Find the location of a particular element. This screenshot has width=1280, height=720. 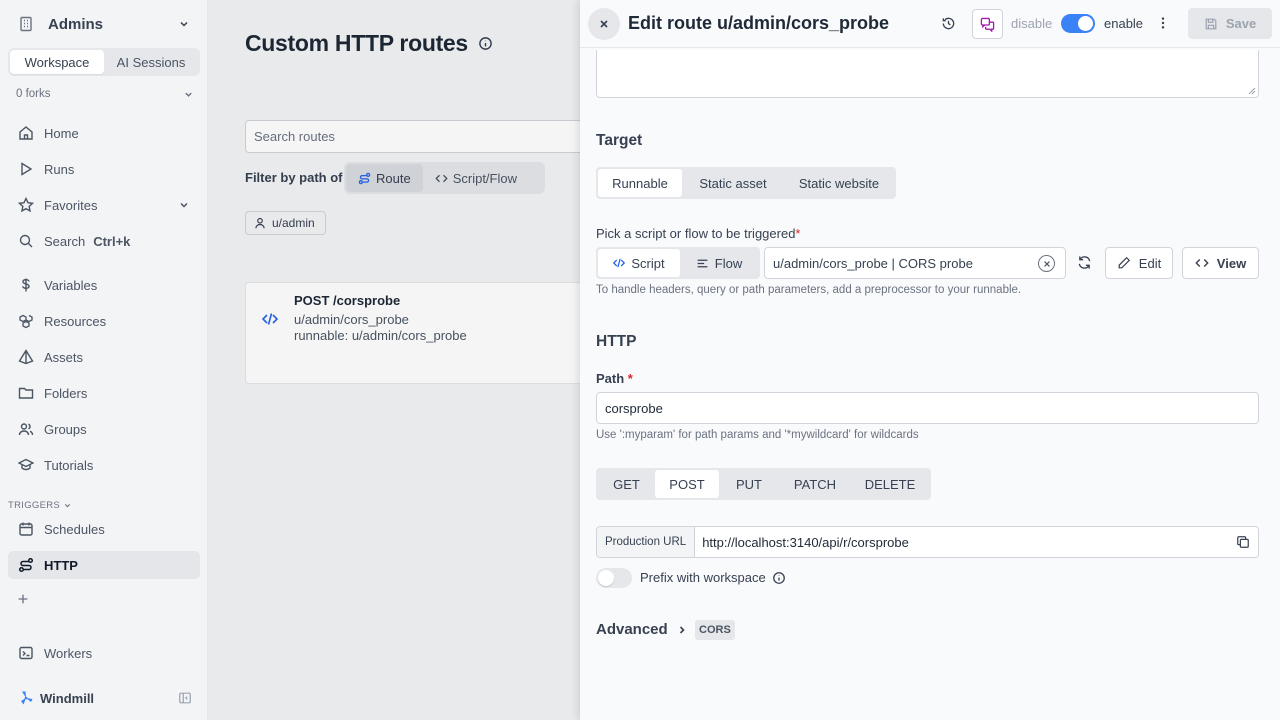

target-type-tabs: Runnable Static asset Static website is located at coordinates (746, 183).